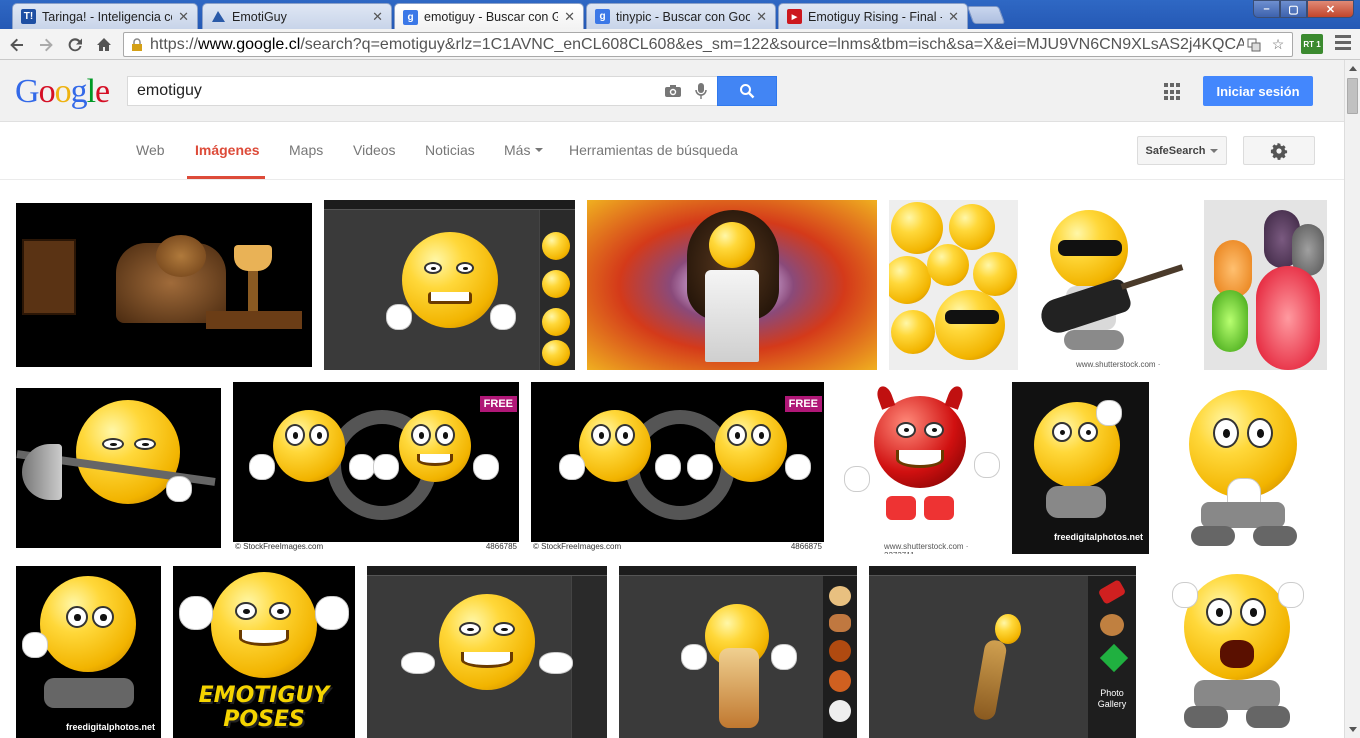  I want to click on tab-images: Imágenes, so click(227, 150).